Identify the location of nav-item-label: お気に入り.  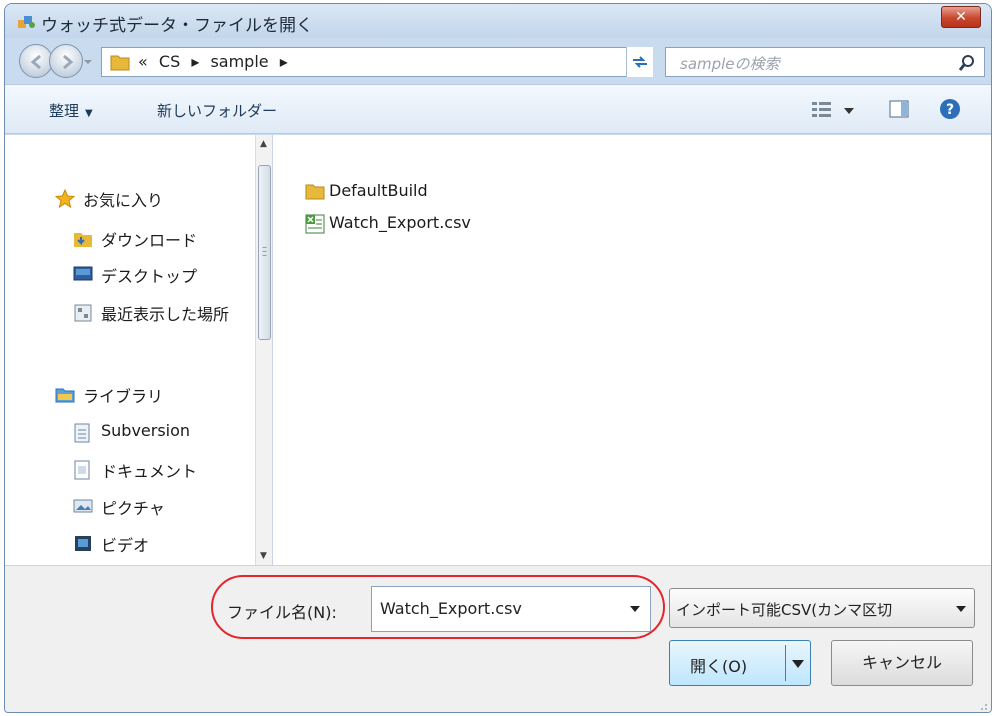
(123, 200).